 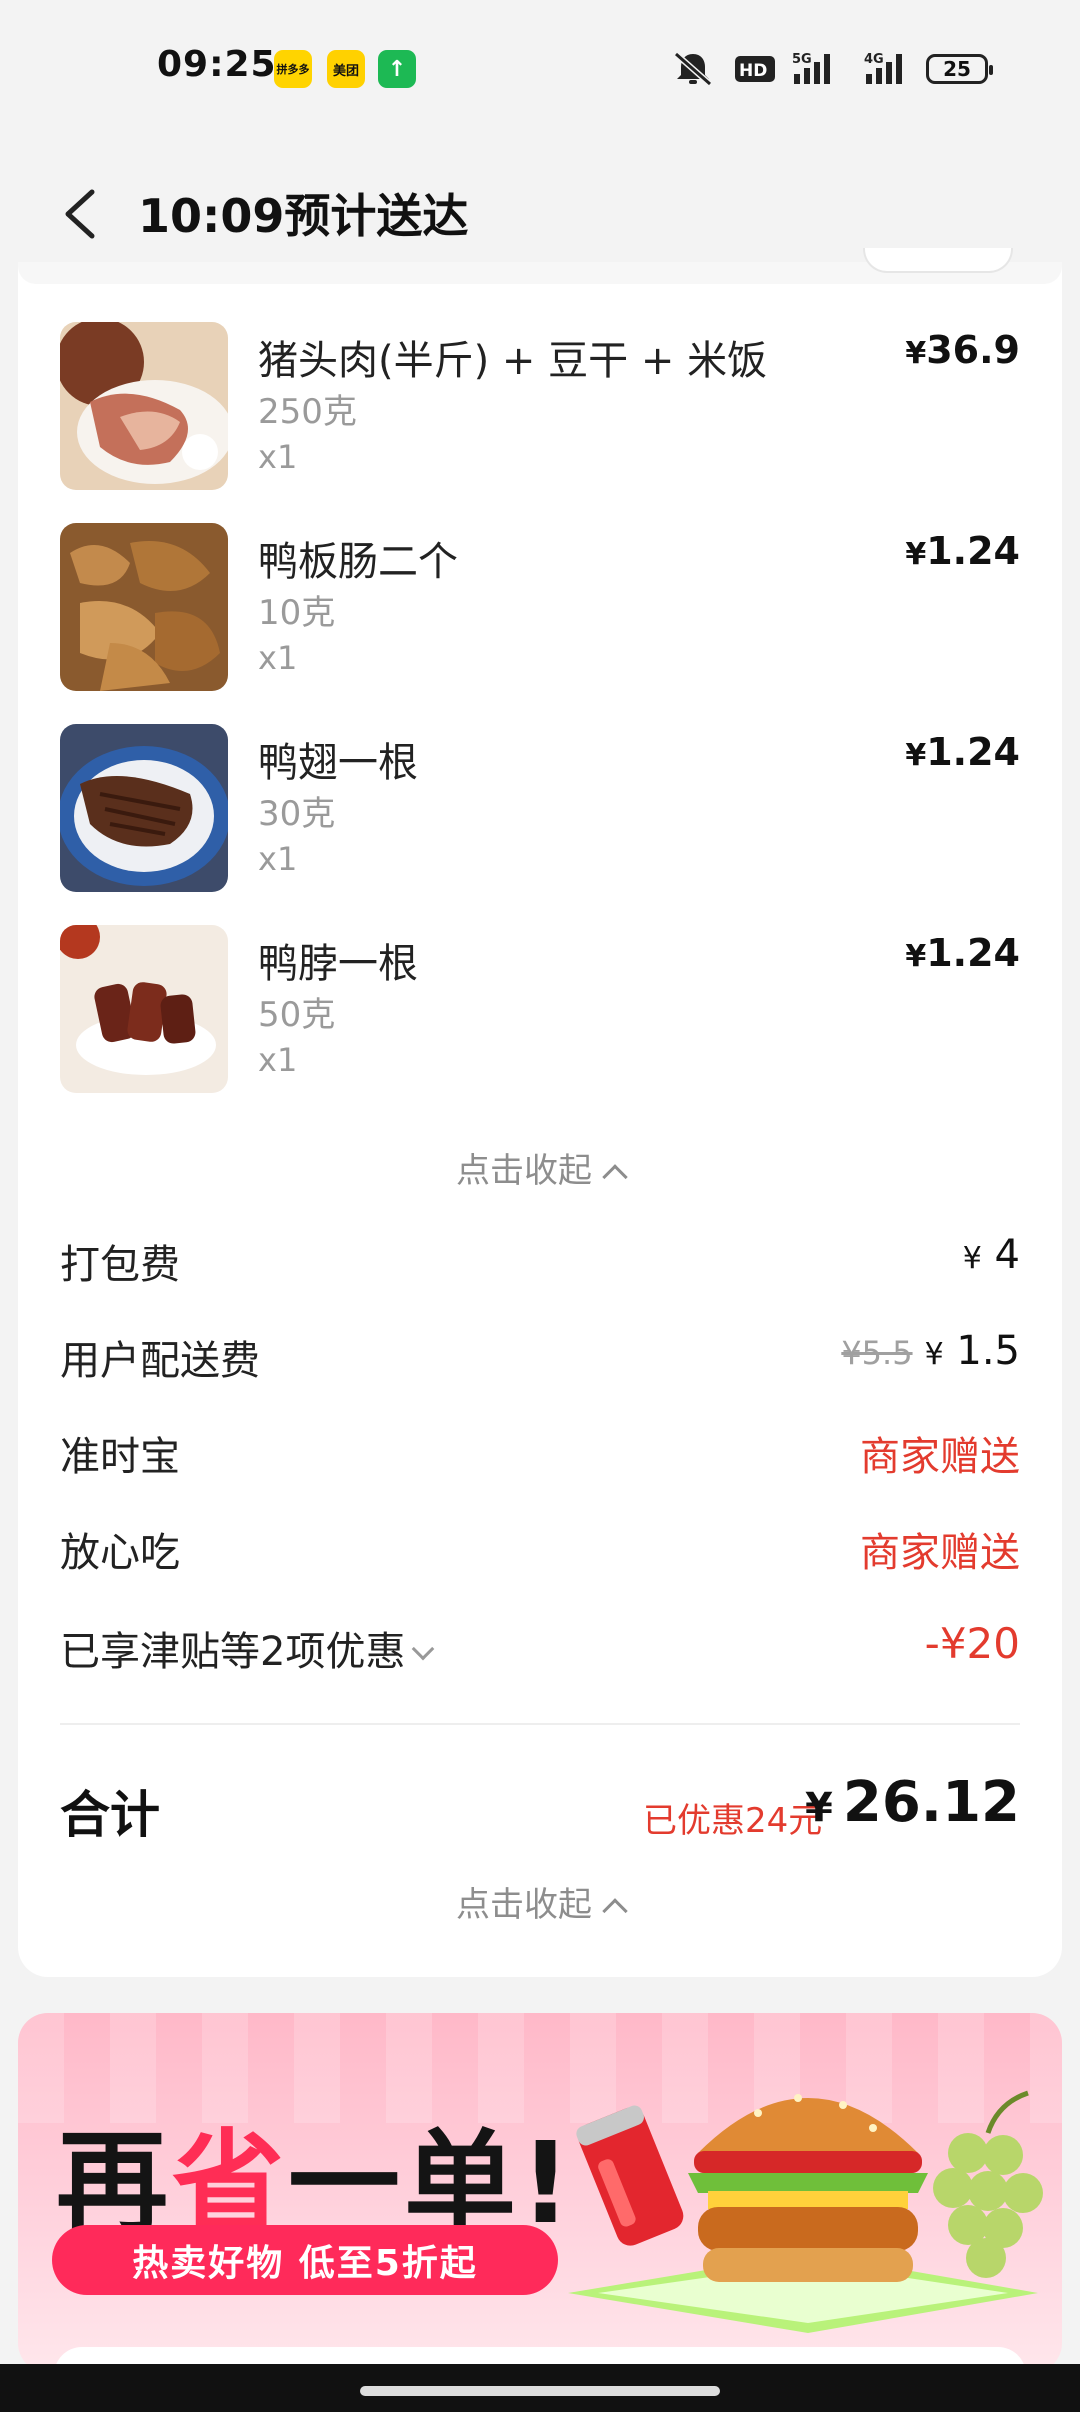 I want to click on page-header: 10:09预计送达, so click(x=540, y=201).